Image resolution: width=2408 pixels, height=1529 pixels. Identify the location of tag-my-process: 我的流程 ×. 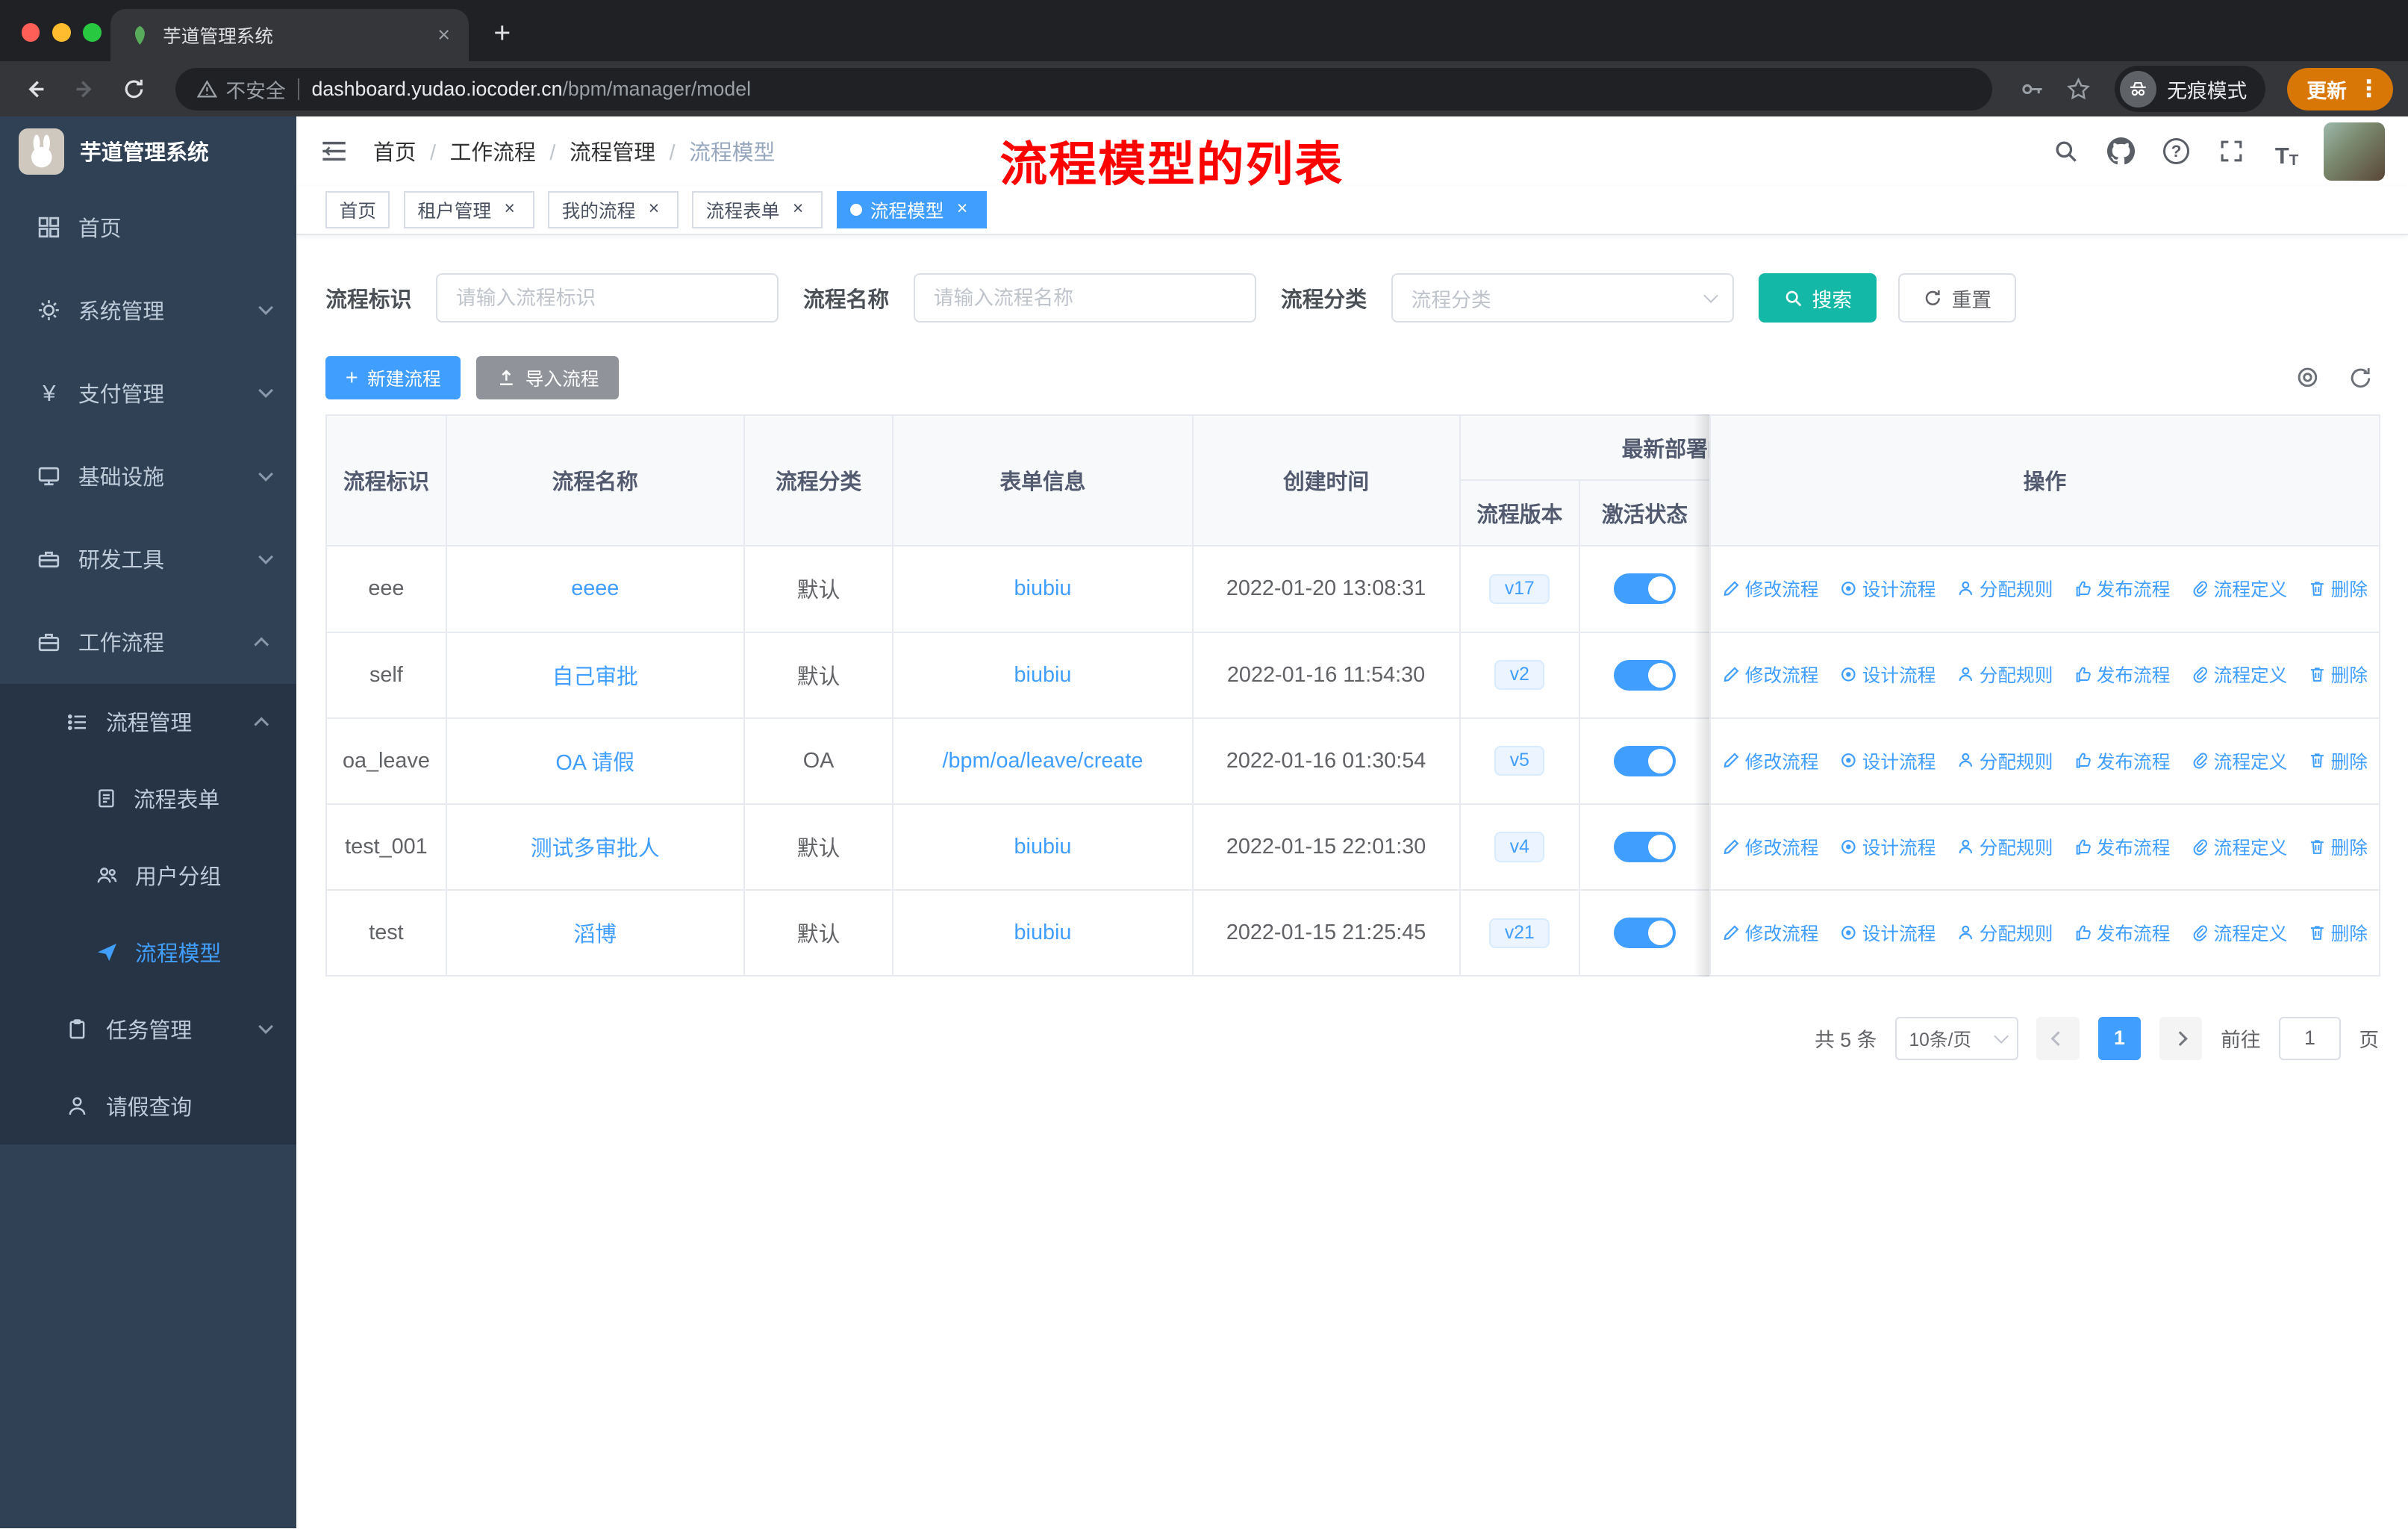
(613, 209).